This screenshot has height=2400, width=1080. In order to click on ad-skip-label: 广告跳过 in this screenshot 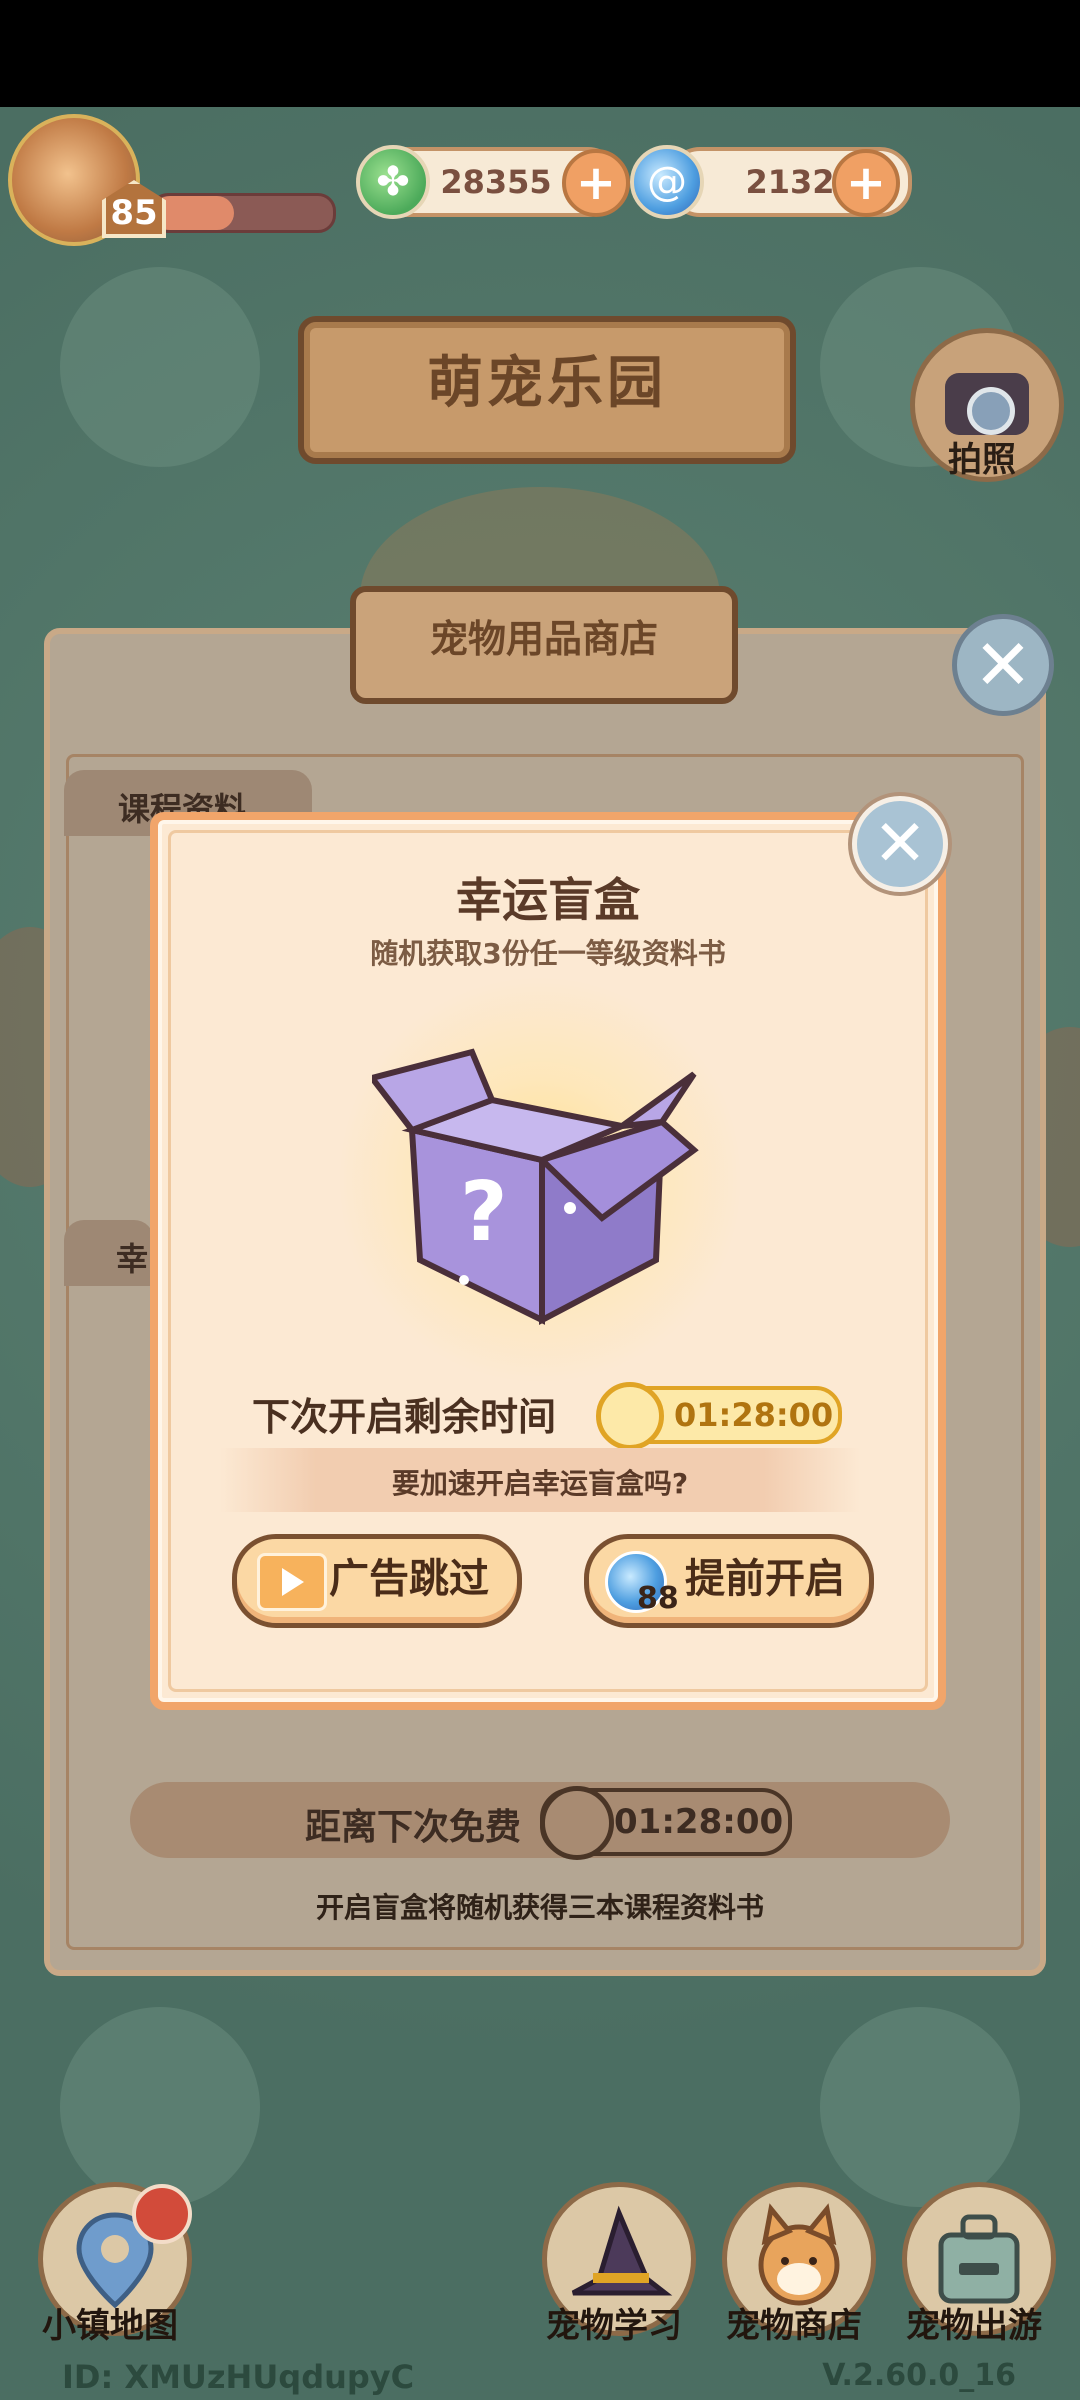, I will do `click(409, 1579)`.